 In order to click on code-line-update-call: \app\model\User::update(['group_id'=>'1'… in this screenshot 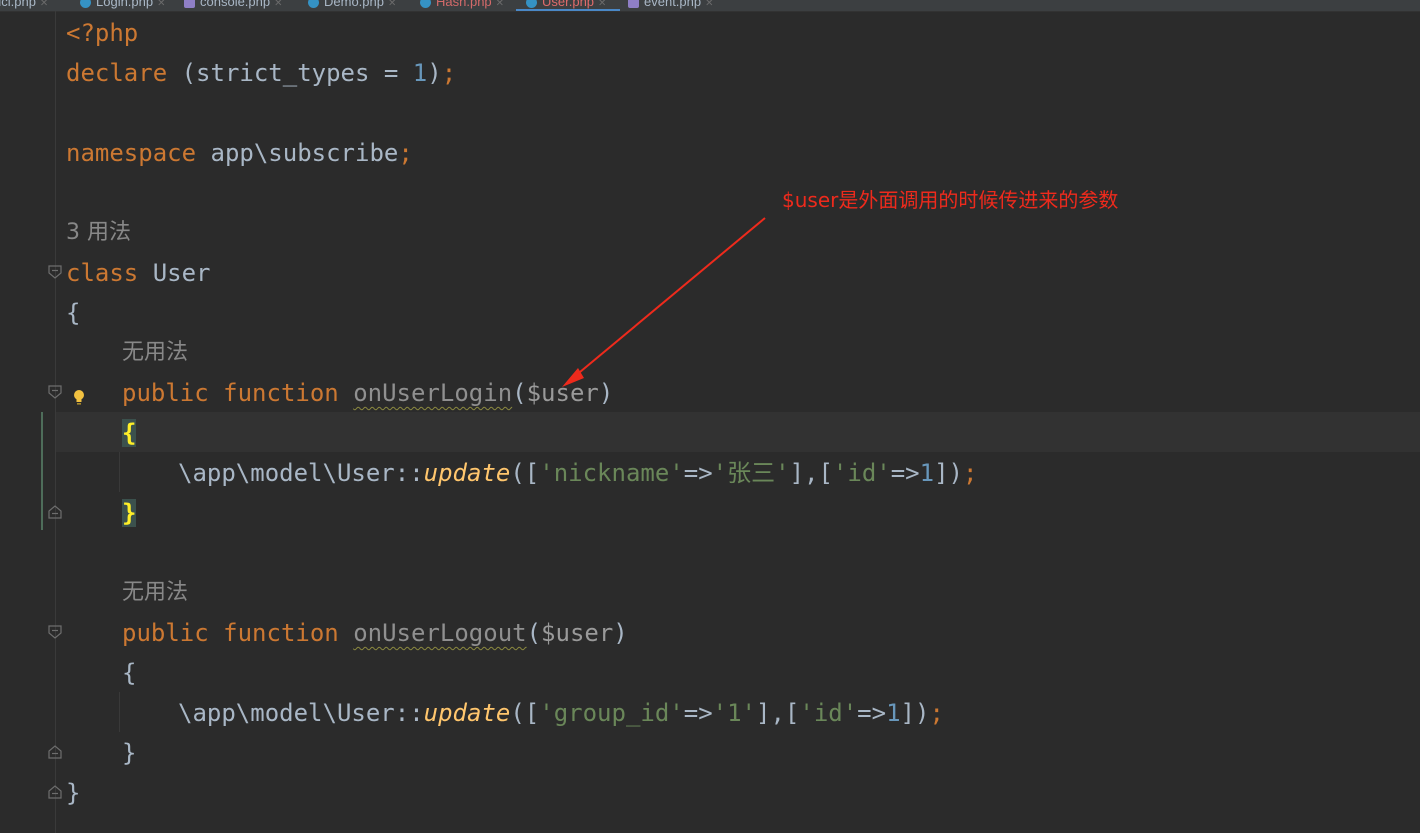, I will do `click(561, 713)`.